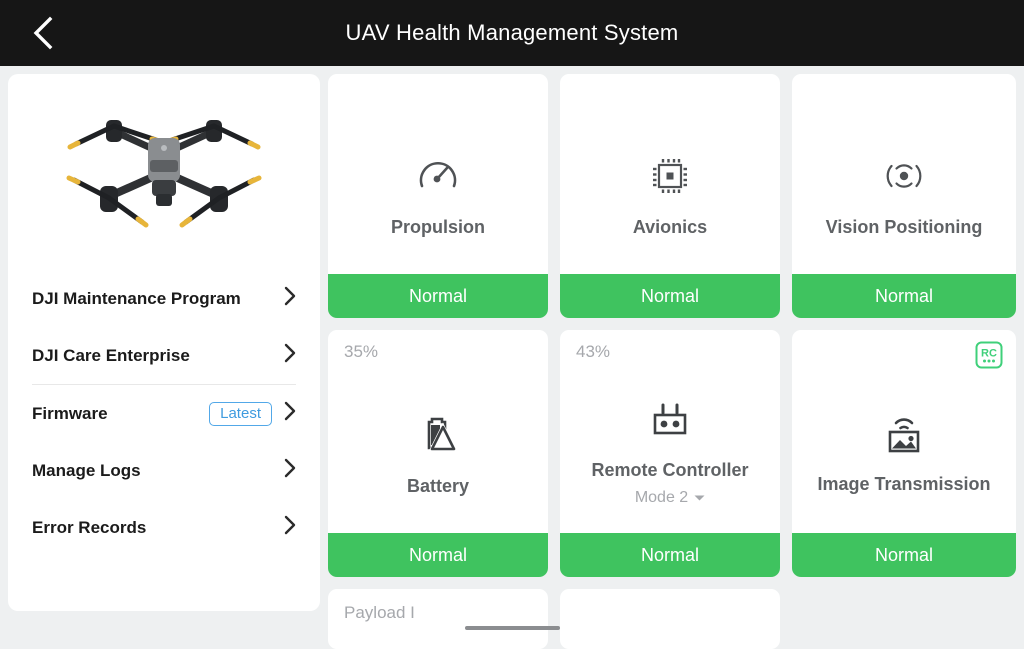  I want to click on card-title: Battery, so click(438, 485).